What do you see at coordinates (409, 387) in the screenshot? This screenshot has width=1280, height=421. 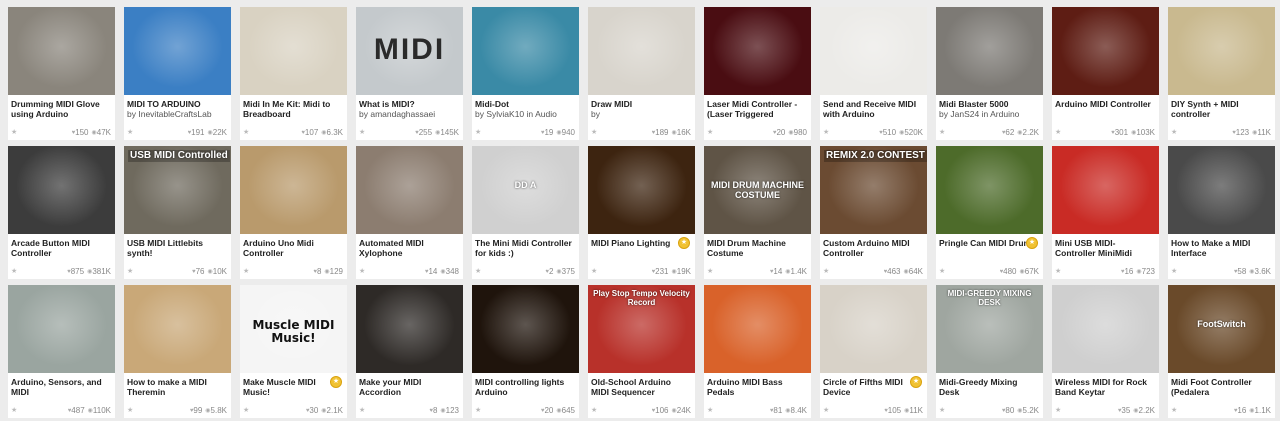 I see `project-title: Make your MIDI Accordion` at bounding box center [409, 387].